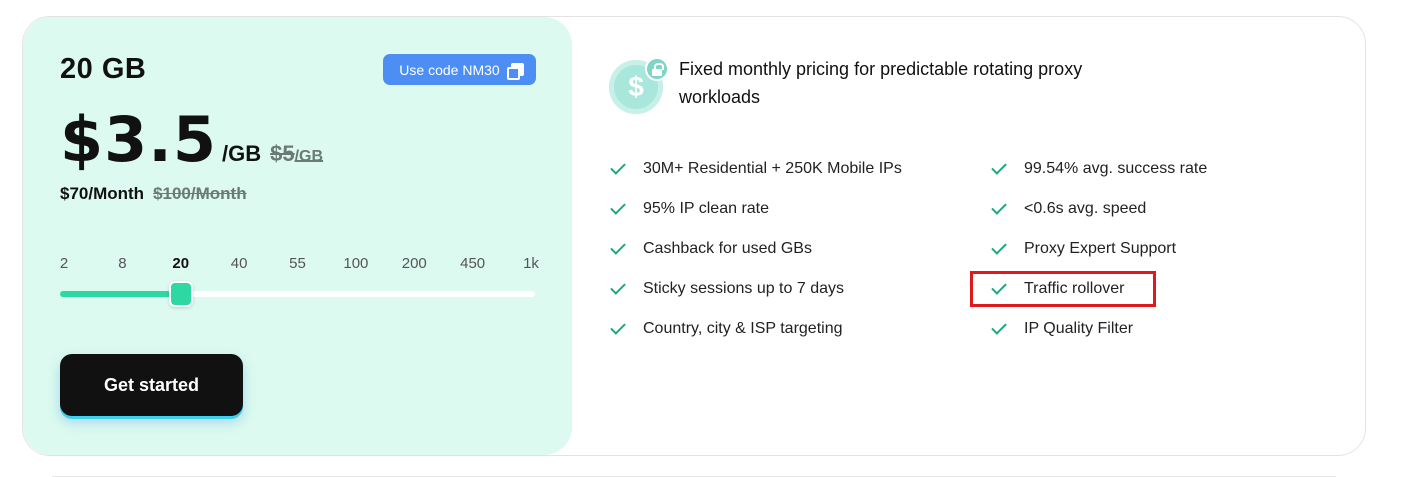  Describe the element at coordinates (531, 263) in the screenshot. I see `slider-tick-8: 1k` at that location.